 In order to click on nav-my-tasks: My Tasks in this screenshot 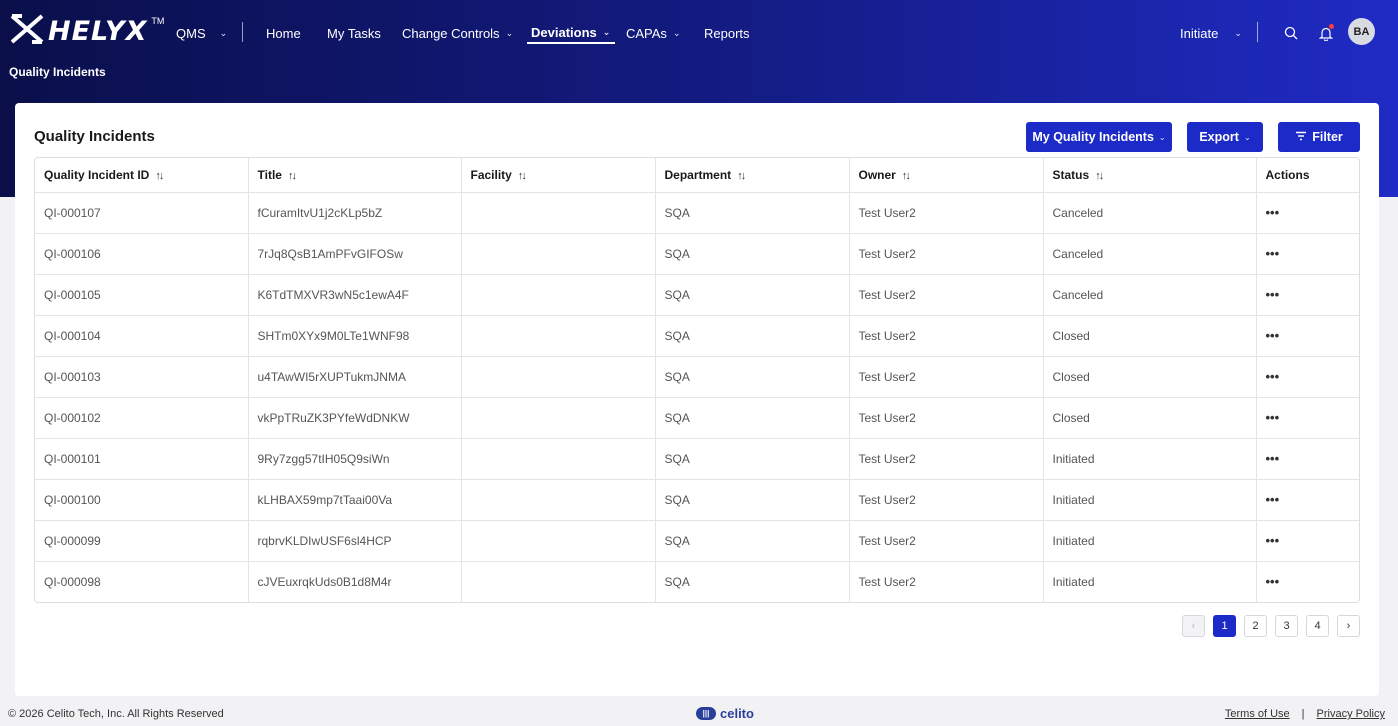, I will do `click(354, 33)`.